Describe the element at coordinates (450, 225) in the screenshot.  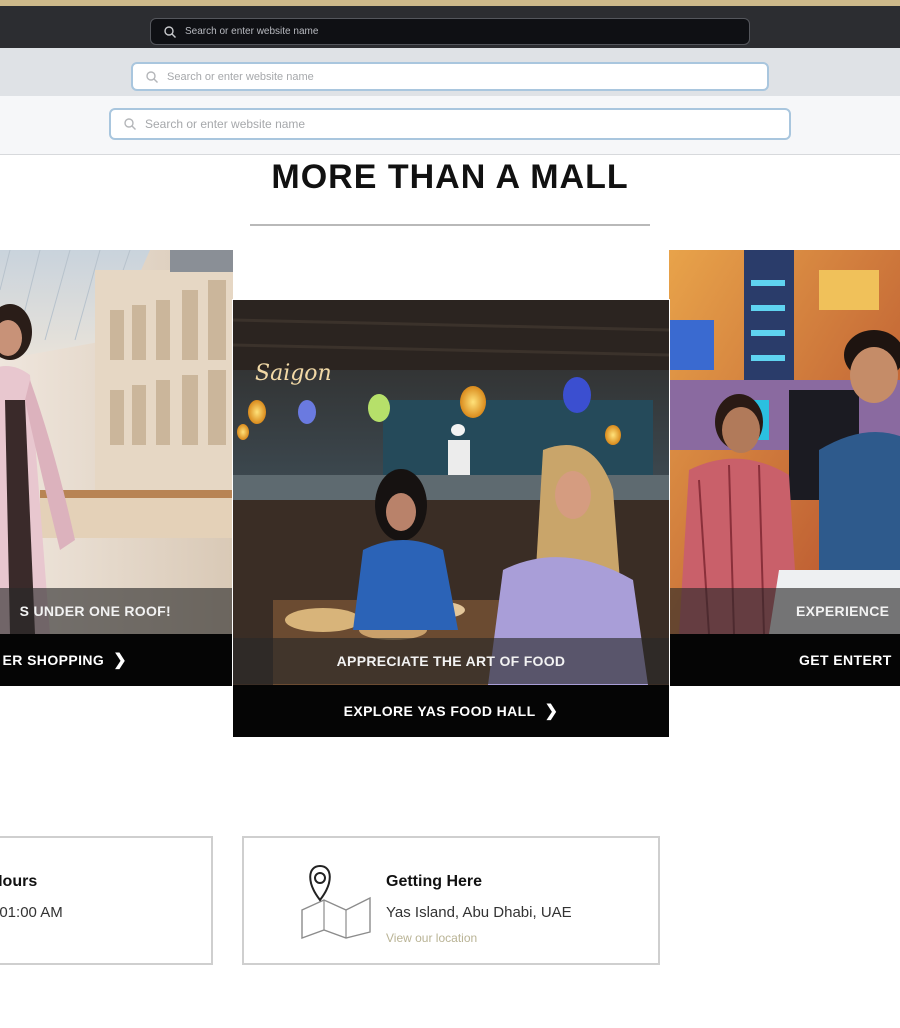
I see `title-divider` at that location.